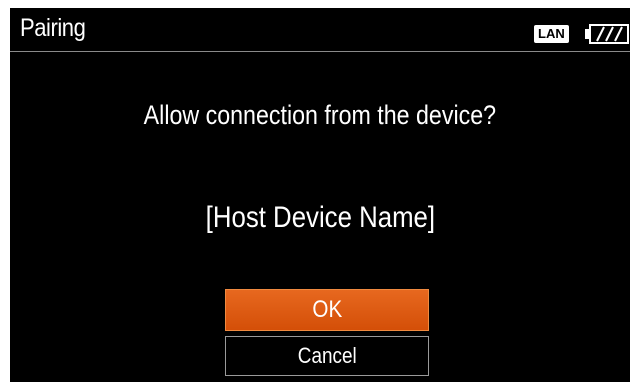 This screenshot has height=382, width=631. Describe the element at coordinates (551, 34) in the screenshot. I see `lan-icon: LAN` at that location.